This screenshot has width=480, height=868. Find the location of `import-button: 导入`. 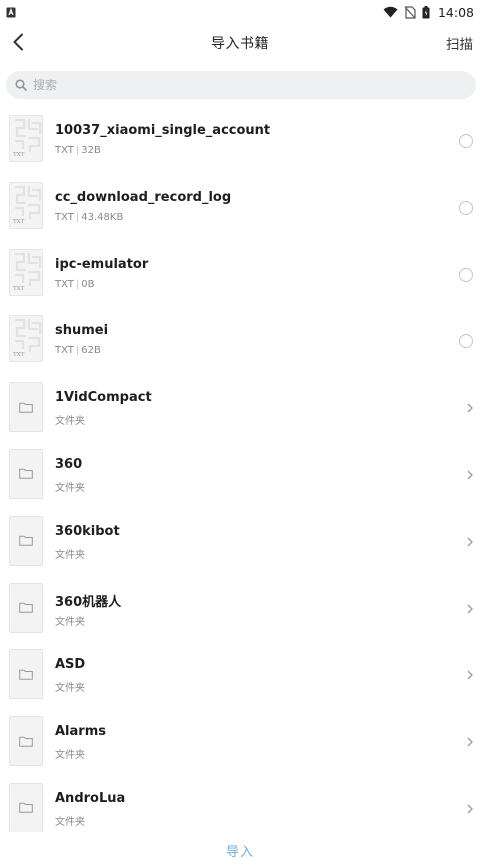

import-button: 导入 is located at coordinates (240, 850).